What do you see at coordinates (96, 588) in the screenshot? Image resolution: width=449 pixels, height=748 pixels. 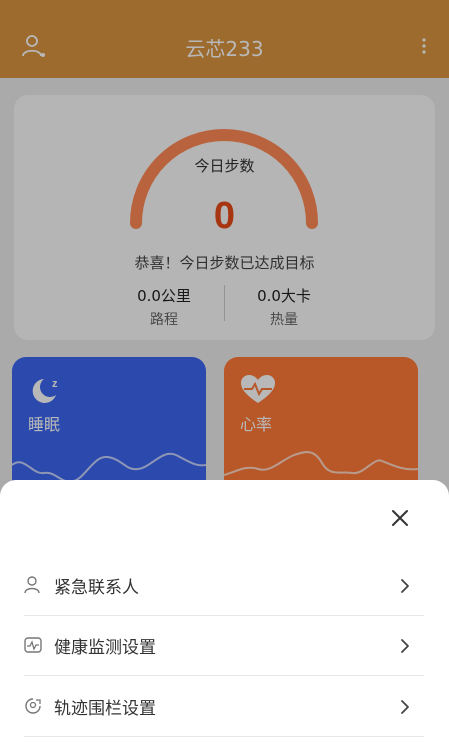 I see `menu-item-label: 紧急联系人` at bounding box center [96, 588].